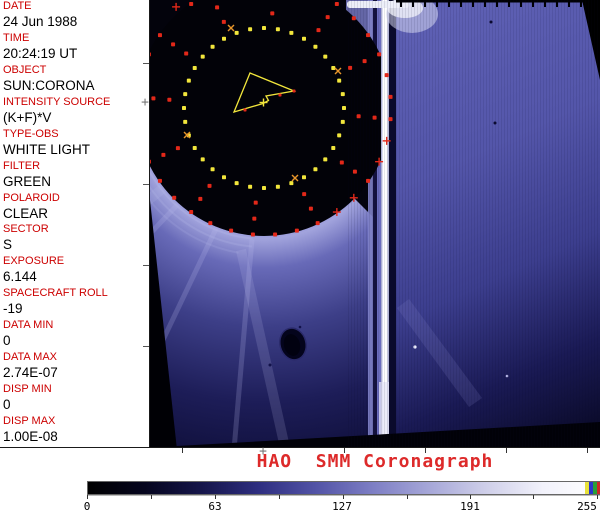  What do you see at coordinates (75, 181) in the screenshot?
I see `field-value: GREEN` at bounding box center [75, 181].